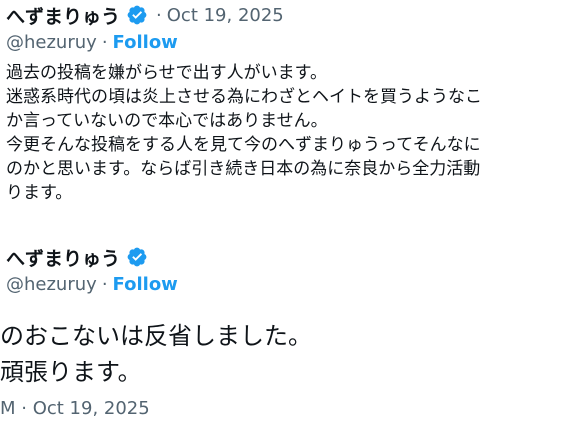 The width and height of the screenshot is (576, 430). What do you see at coordinates (166, 73) in the screenshot?
I see `post-one-line: 過去の投稿を嫌がらせで出す人がいます。` at bounding box center [166, 73].